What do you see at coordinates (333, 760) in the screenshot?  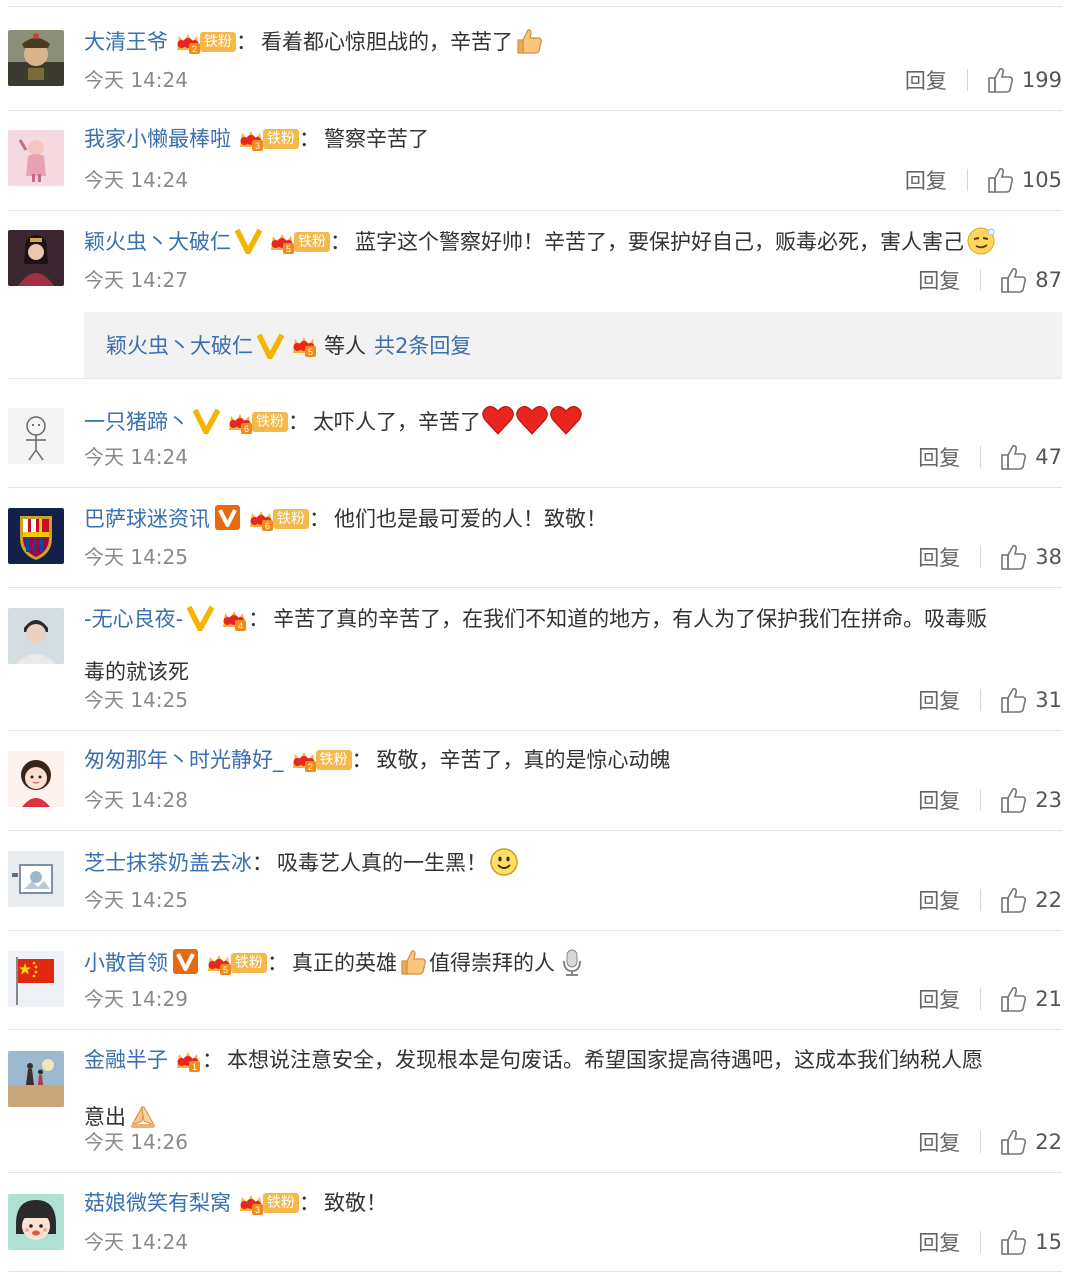 I see `fan-tag-label: 铁粉` at bounding box center [333, 760].